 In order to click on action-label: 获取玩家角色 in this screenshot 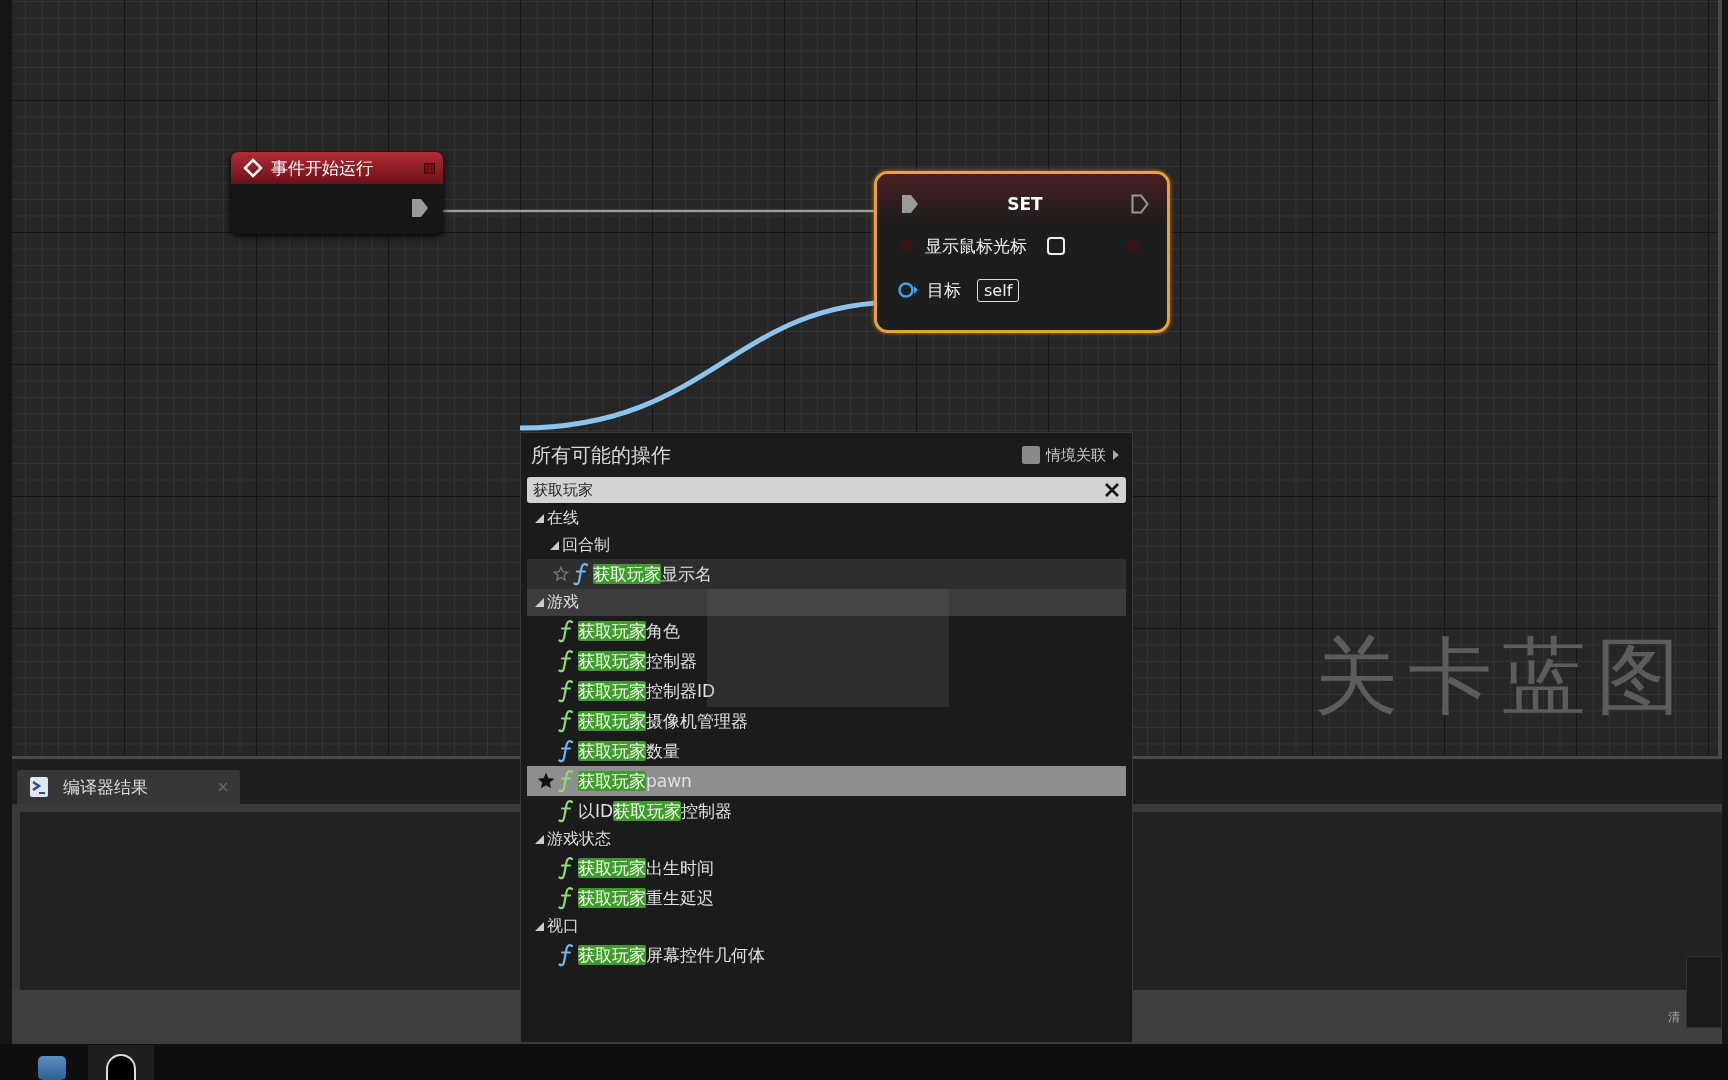, I will do `click(629, 631)`.